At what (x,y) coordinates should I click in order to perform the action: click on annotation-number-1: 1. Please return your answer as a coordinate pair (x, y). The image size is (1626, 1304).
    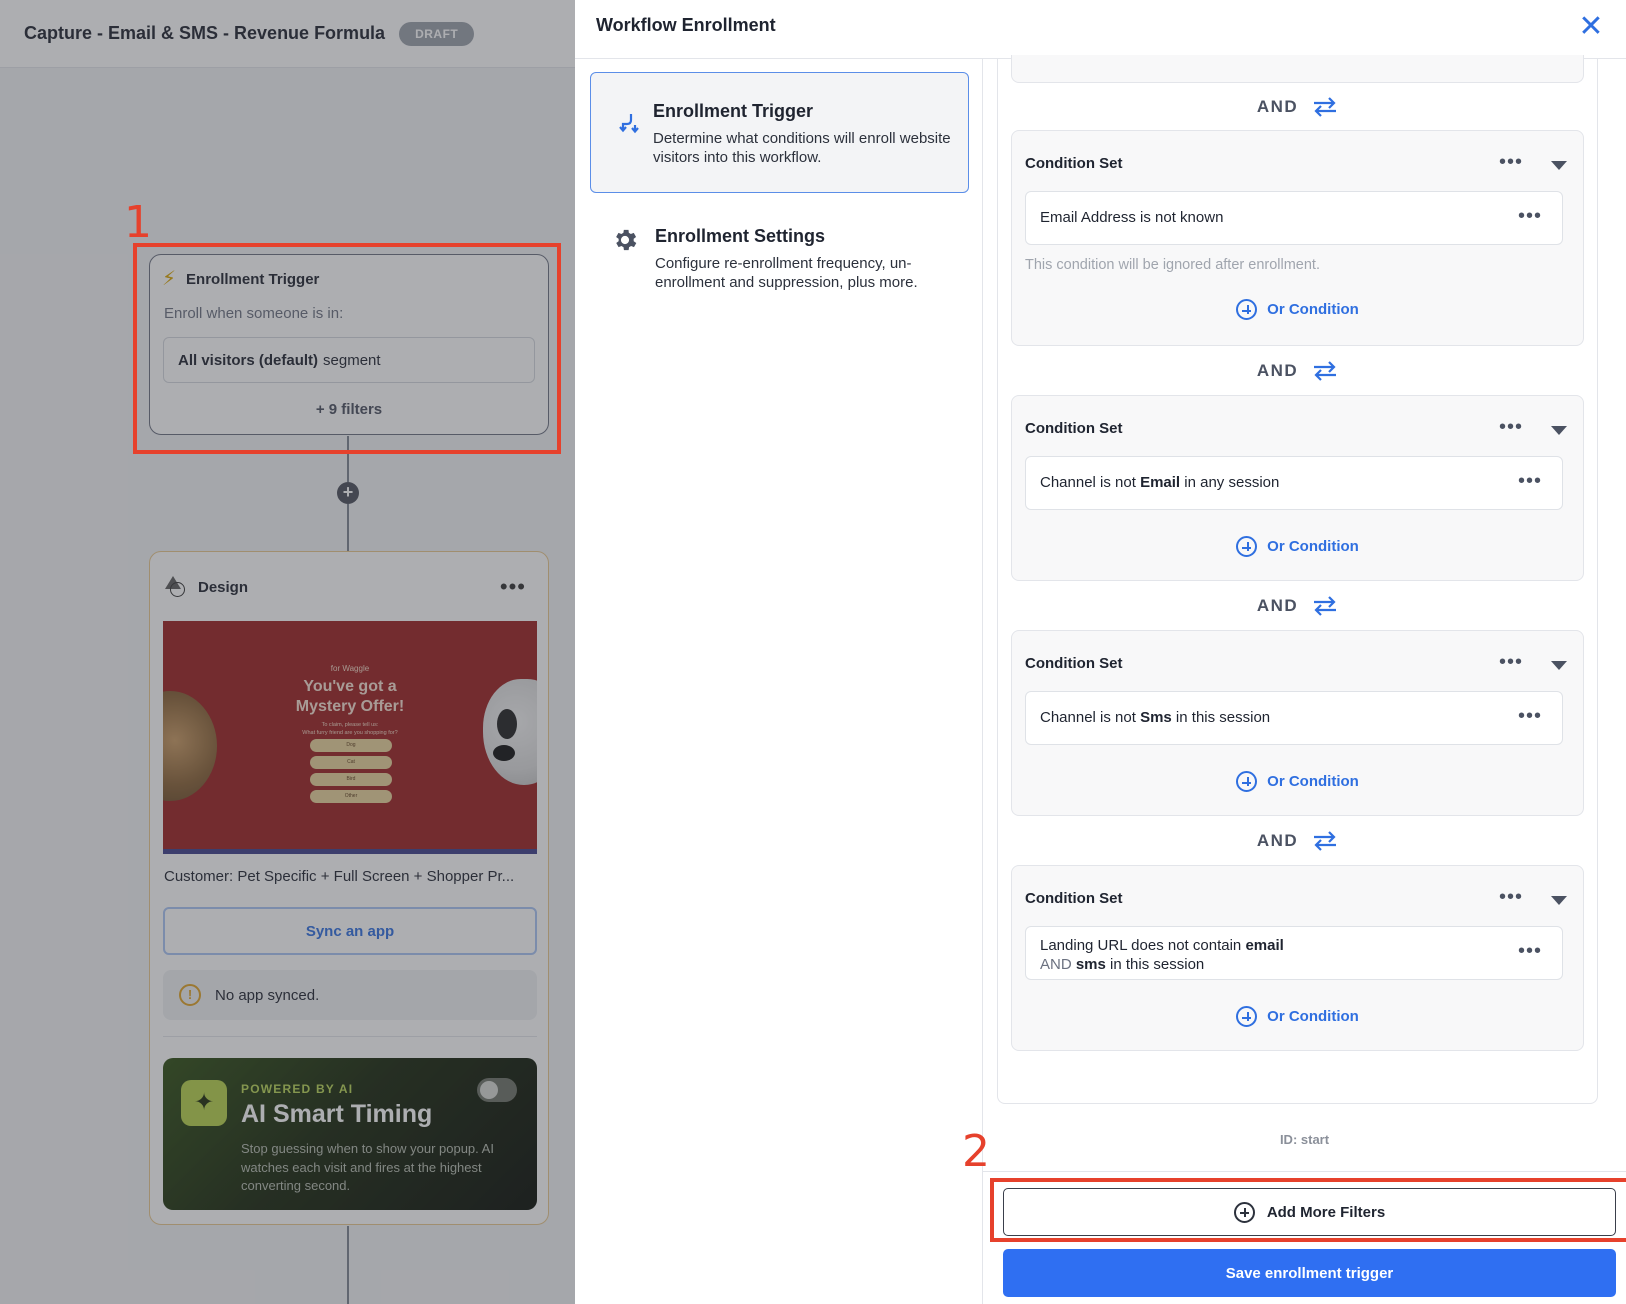
    Looking at the image, I should click on (138, 222).